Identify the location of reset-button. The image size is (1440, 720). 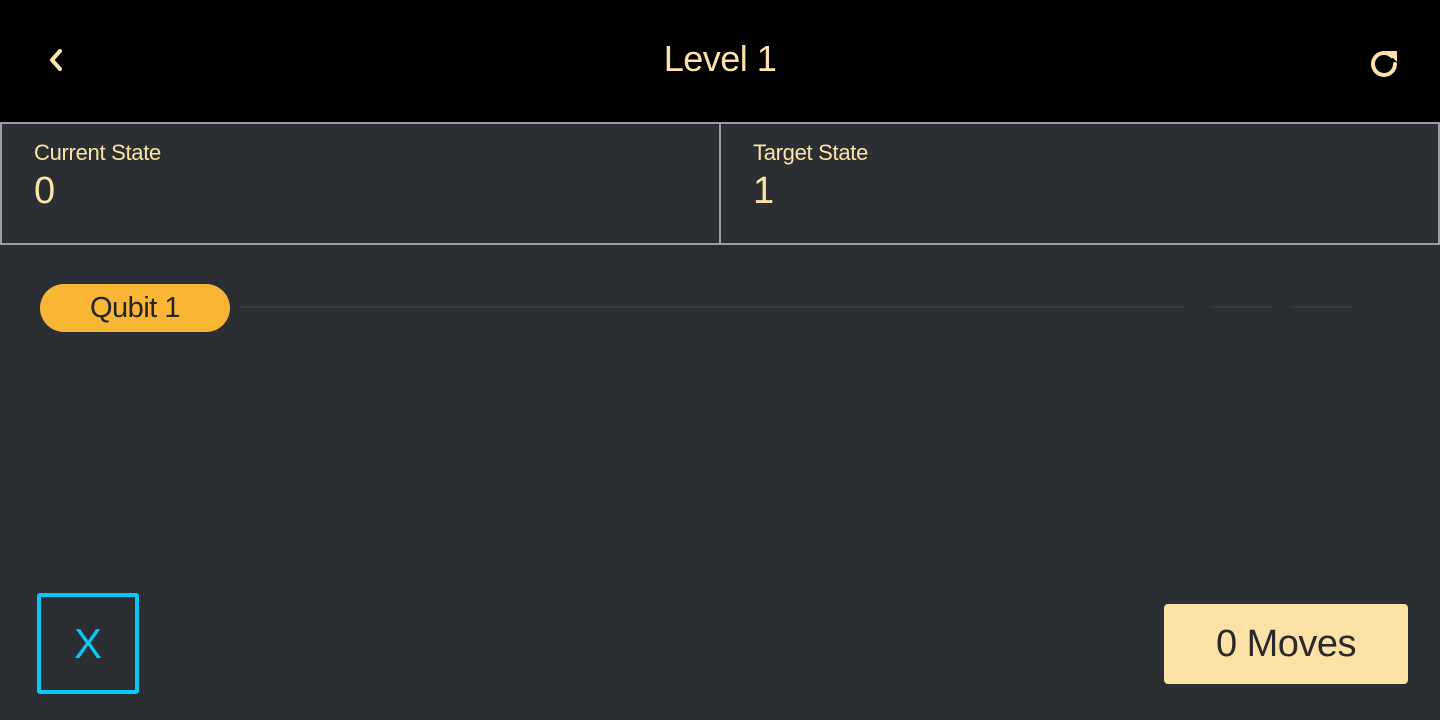
(1384, 64).